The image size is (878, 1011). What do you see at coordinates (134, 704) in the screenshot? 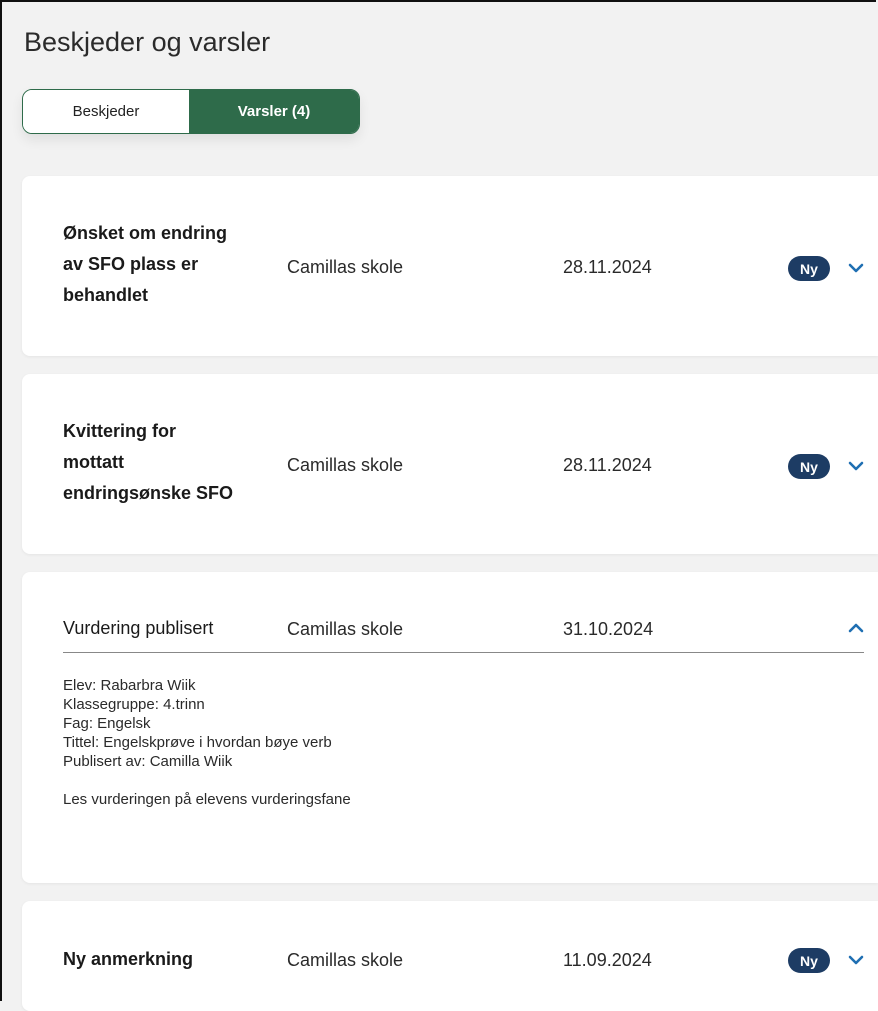
I see `detail-line: Klassegruppe: 4.trinn` at bounding box center [134, 704].